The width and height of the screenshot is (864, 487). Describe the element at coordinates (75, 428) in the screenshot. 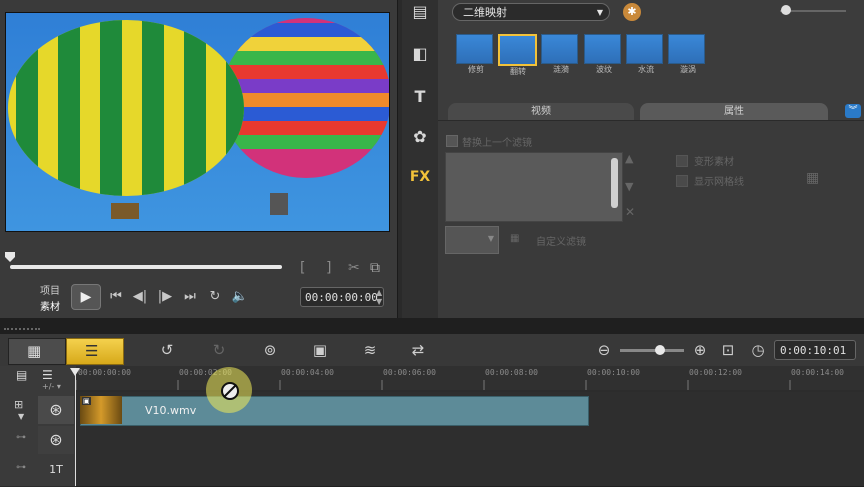

I see `playhead` at that location.